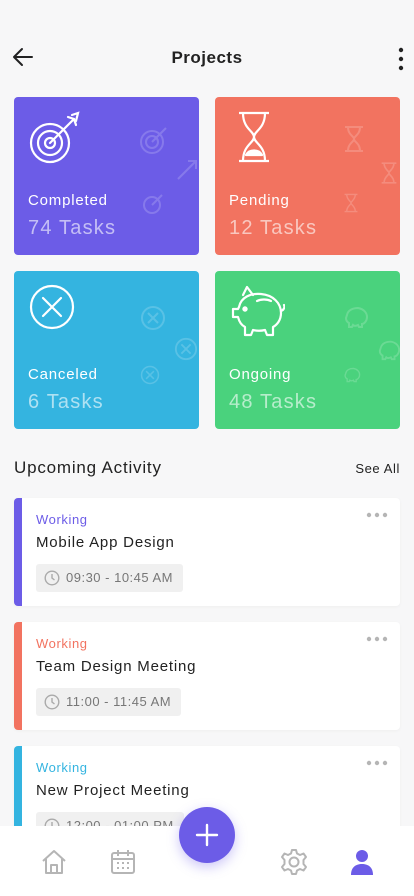 This screenshot has height=896, width=414. I want to click on header: Projects, so click(207, 58).